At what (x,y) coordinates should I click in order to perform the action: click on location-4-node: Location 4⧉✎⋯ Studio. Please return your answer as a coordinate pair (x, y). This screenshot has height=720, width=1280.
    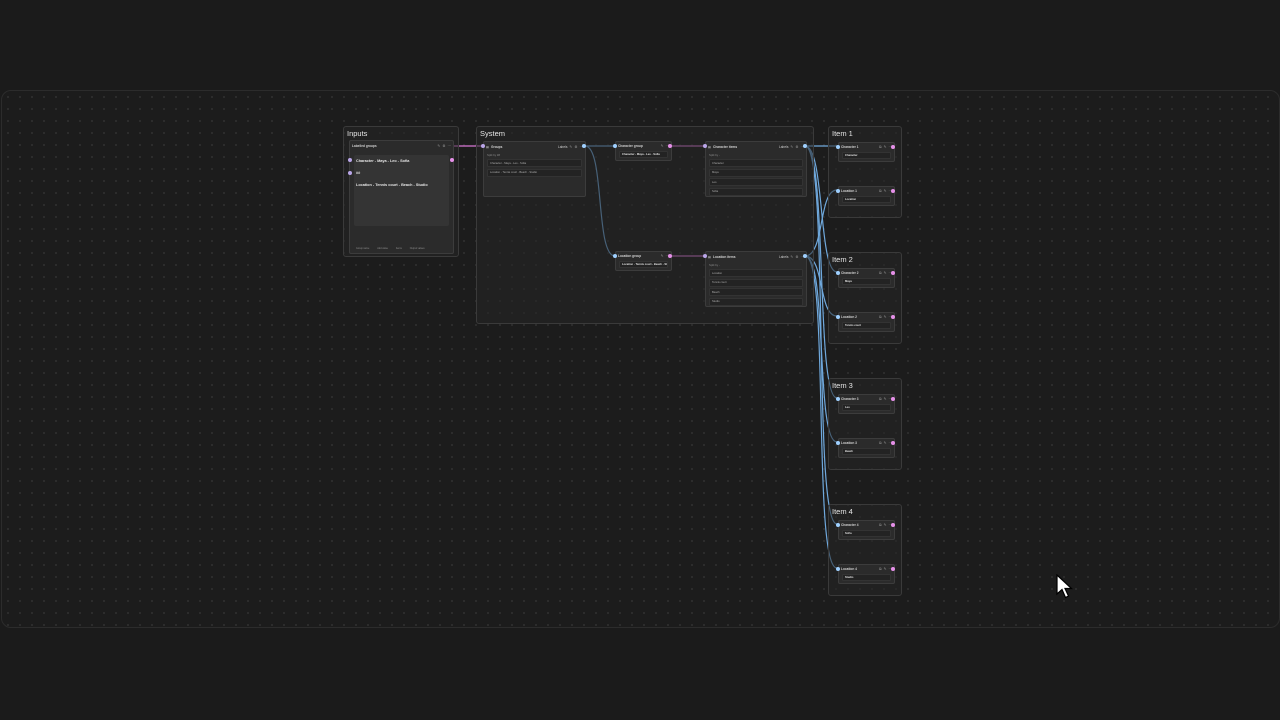
    Looking at the image, I should click on (866, 574).